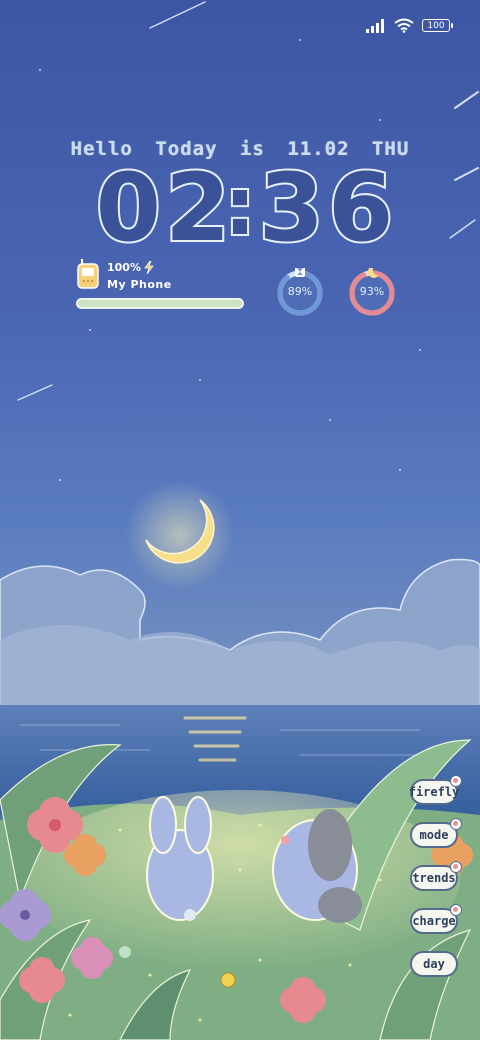 The height and width of the screenshot is (1040, 480). Describe the element at coordinates (328, 208) in the screenshot. I see `clock-minutes: 36` at that location.